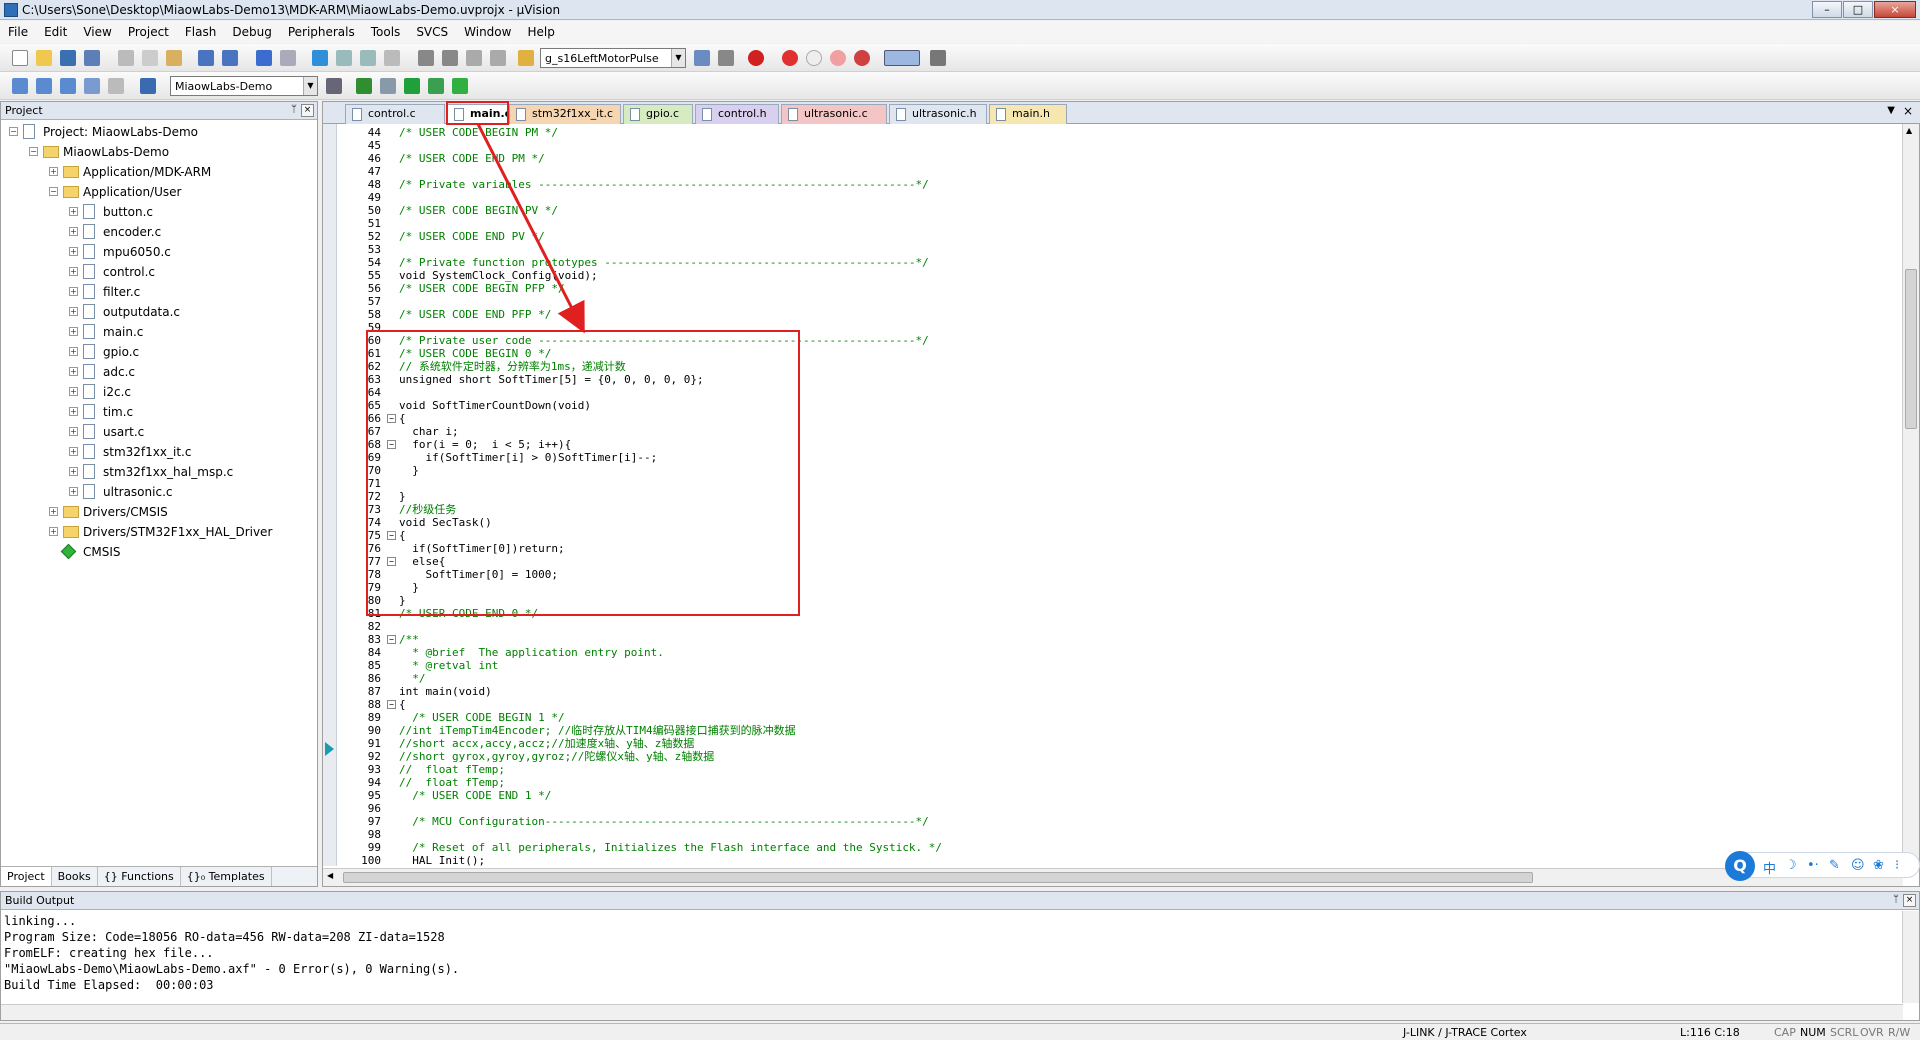  Describe the element at coordinates (109, 985) in the screenshot. I see `build-output-line: Build Time Elapsed: 00:00:03` at that location.